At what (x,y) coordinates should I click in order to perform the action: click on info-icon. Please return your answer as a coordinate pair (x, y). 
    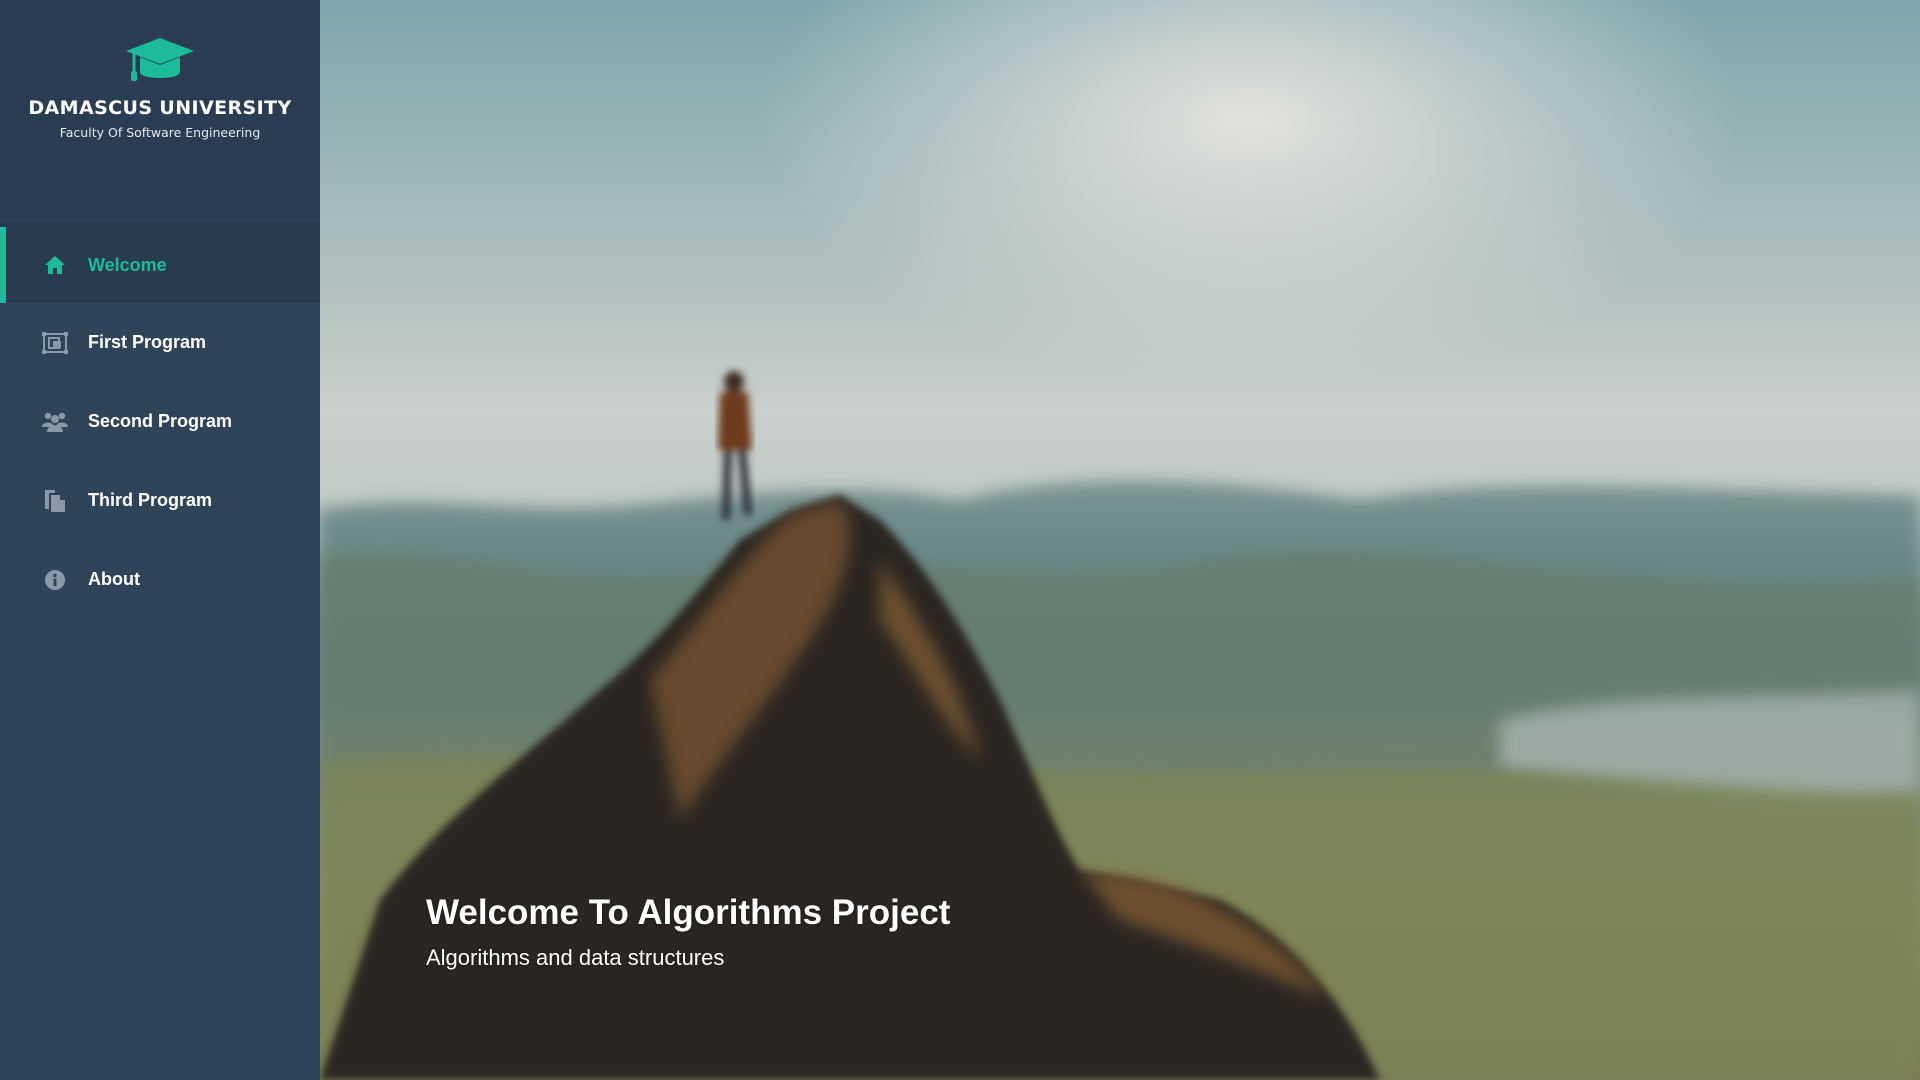
    Looking at the image, I should click on (55, 580).